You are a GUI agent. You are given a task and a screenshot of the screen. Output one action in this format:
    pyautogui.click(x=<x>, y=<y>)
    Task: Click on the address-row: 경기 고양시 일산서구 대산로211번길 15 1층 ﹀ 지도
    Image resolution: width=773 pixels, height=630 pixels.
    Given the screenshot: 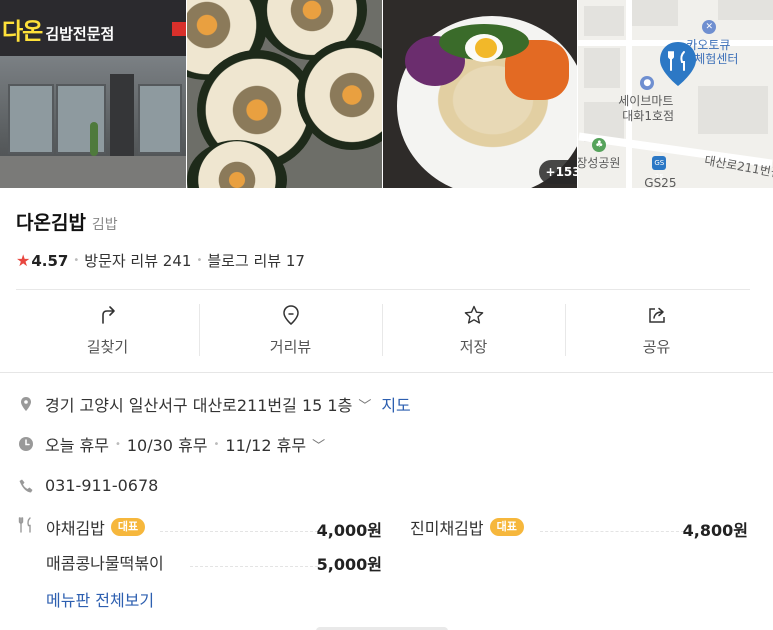 What is the action you would take?
    pyautogui.click(x=214, y=404)
    